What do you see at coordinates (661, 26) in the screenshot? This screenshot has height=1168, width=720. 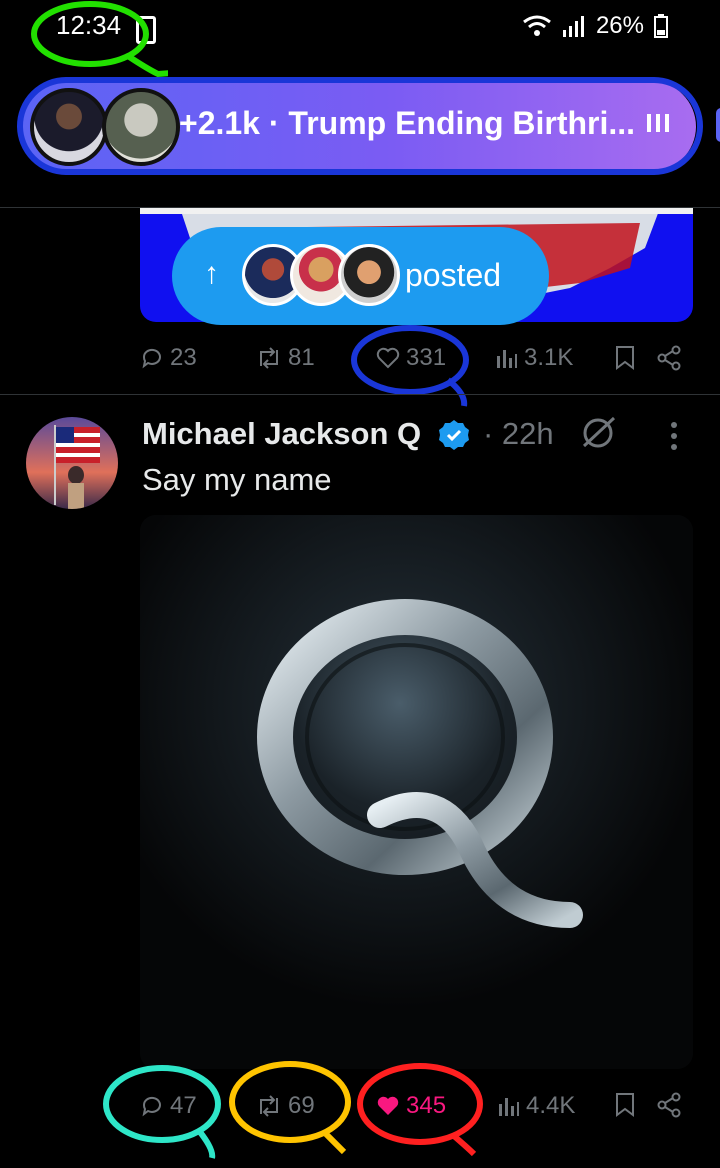 I see `battery-icon` at bounding box center [661, 26].